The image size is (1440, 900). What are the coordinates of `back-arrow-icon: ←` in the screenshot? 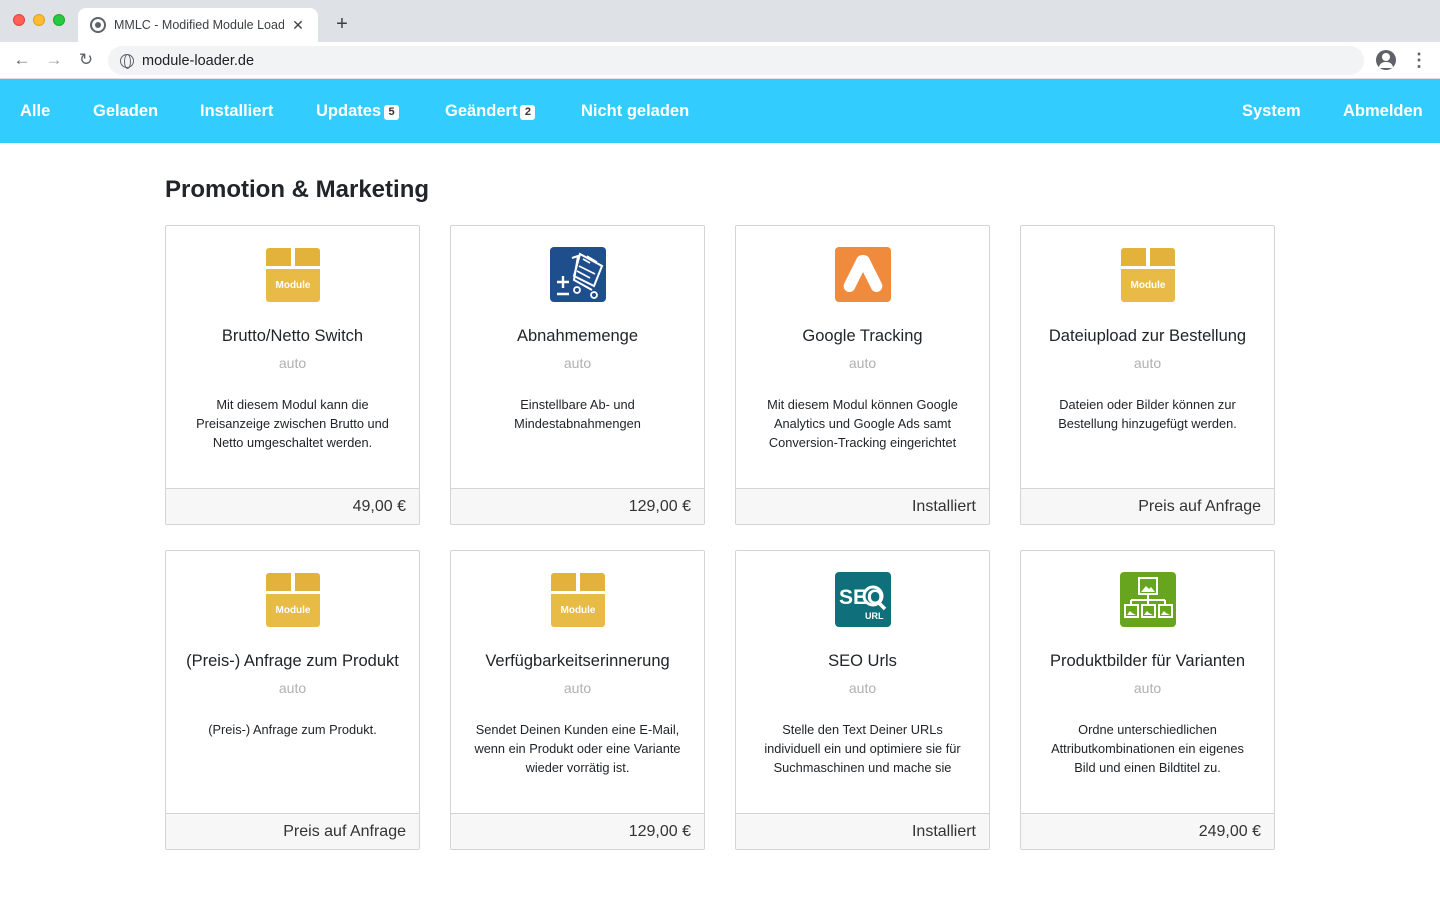 It's located at (22, 60).